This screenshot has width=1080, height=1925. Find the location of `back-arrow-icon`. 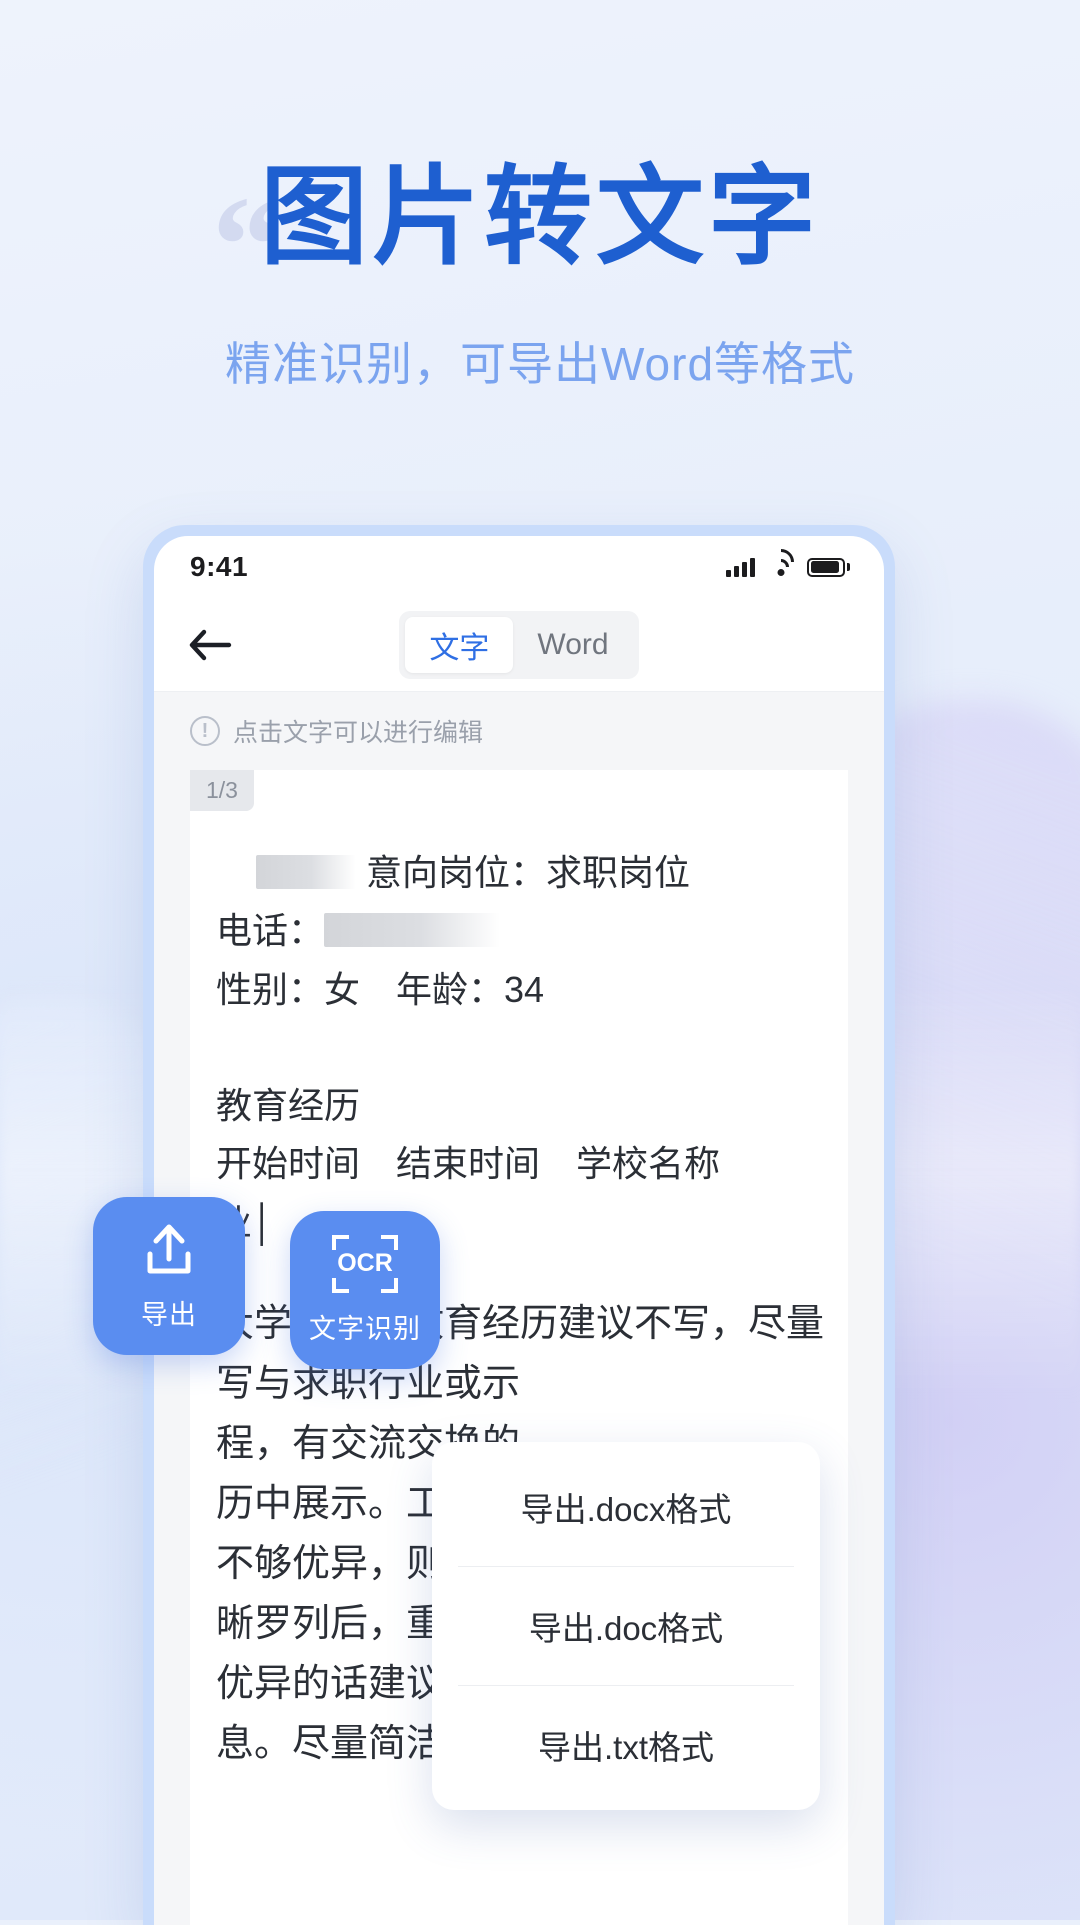

back-arrow-icon is located at coordinates (210, 645).